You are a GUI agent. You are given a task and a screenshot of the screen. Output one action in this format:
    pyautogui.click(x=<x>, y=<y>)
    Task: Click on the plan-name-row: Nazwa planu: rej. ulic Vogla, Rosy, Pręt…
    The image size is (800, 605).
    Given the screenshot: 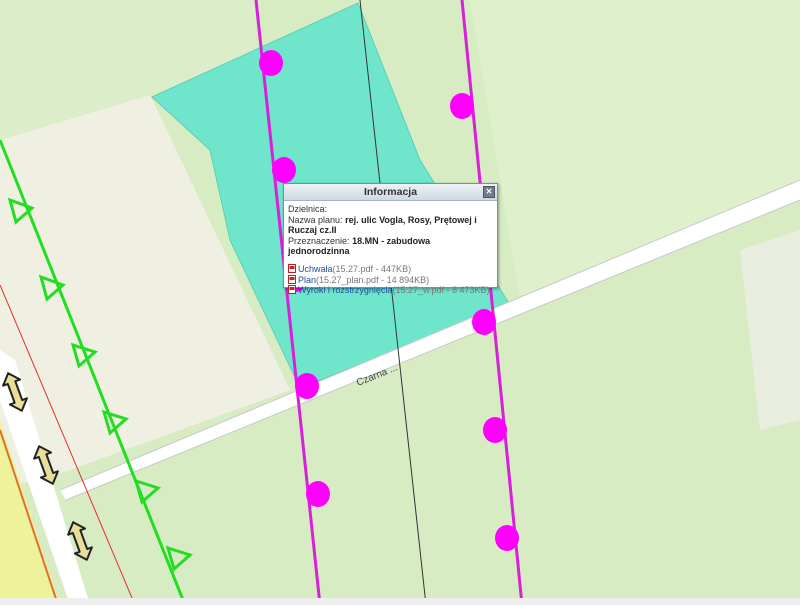 What is the action you would take?
    pyautogui.click(x=390, y=225)
    